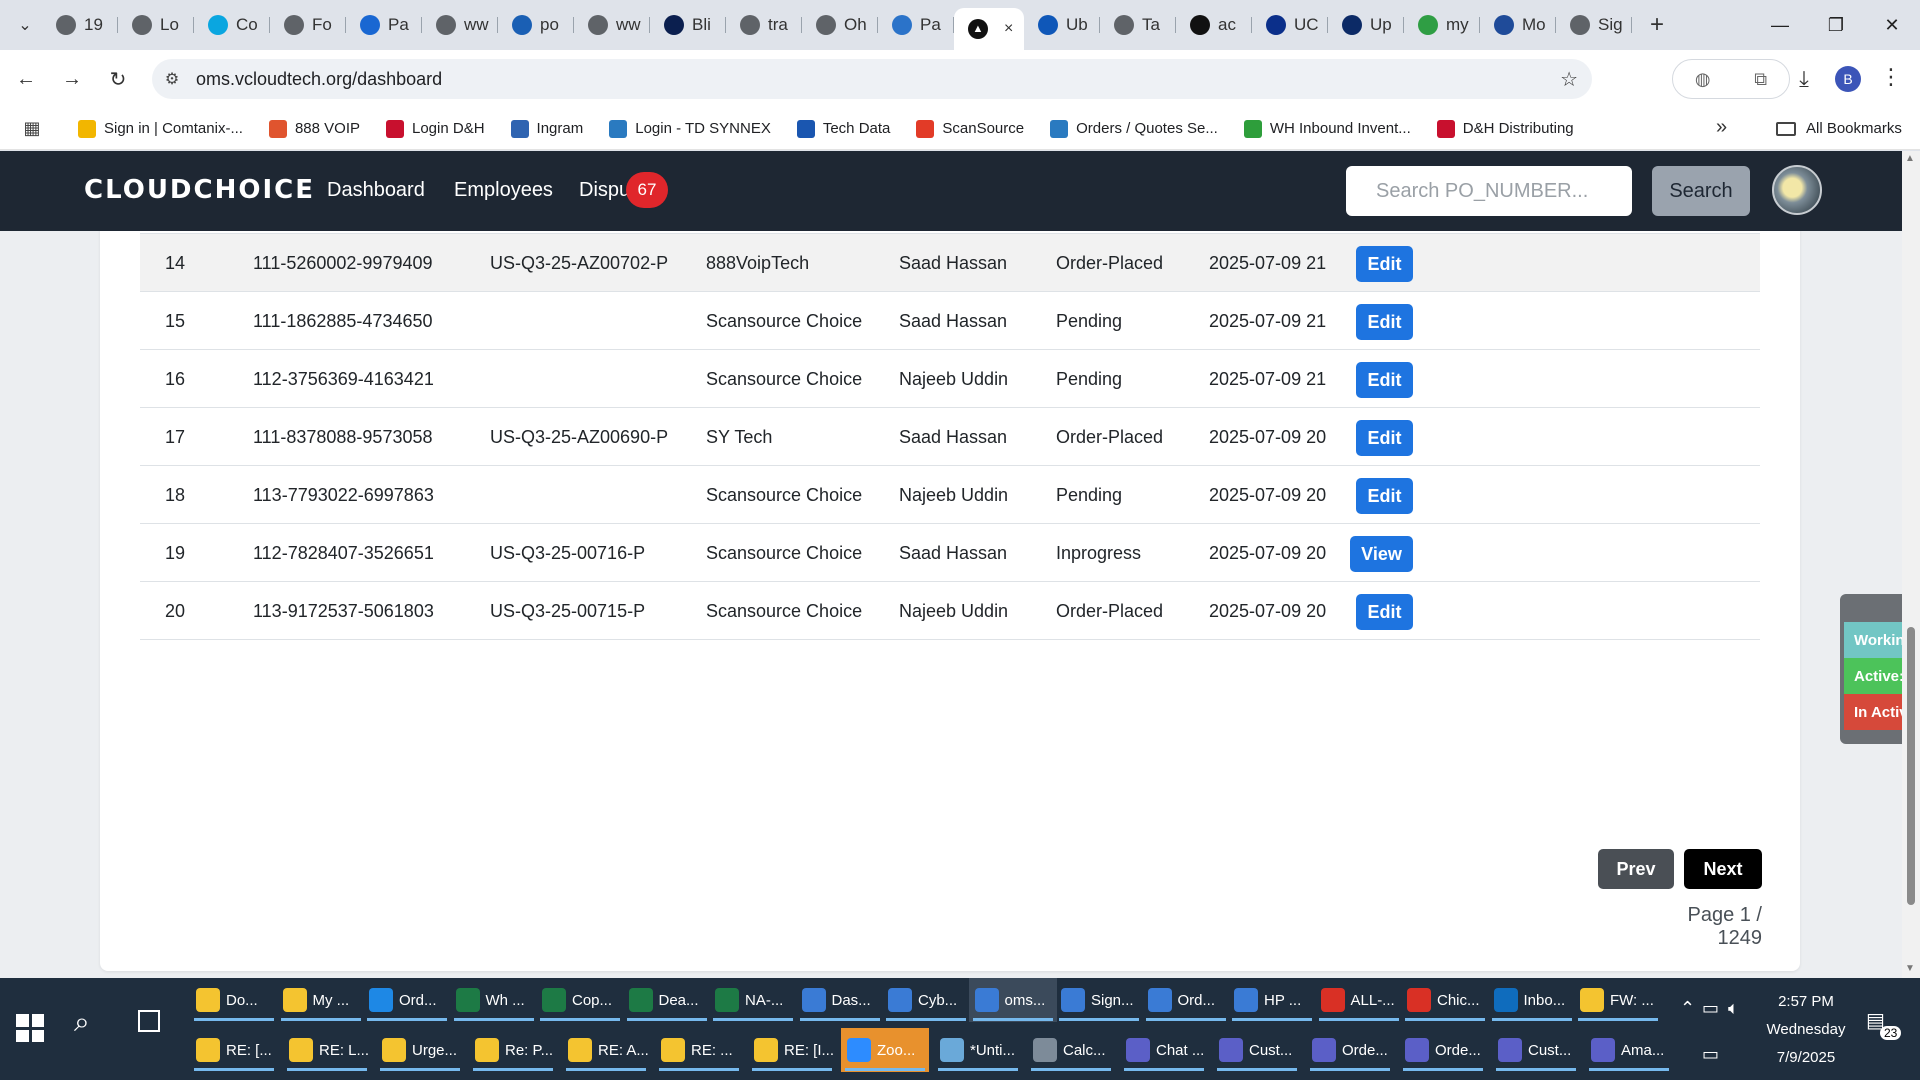 This screenshot has width=1920, height=1080. I want to click on close-window-icon: ✕, so click(1892, 25).